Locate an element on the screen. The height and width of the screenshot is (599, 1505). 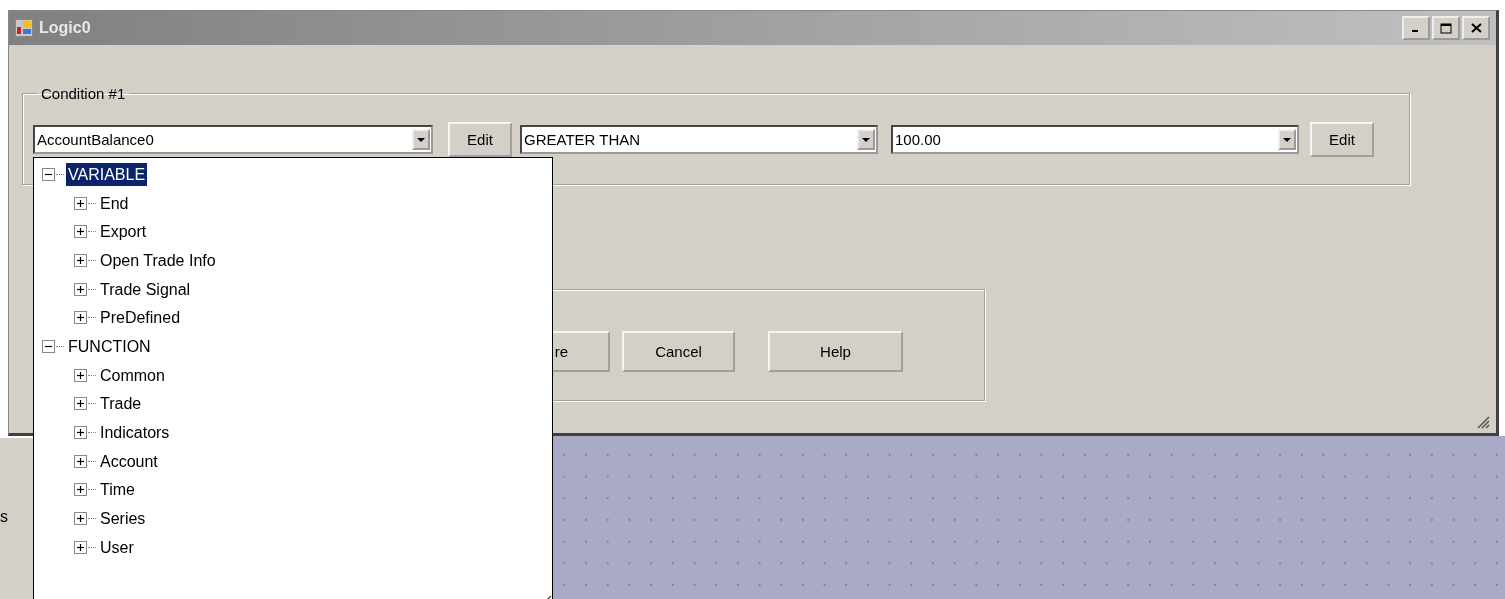
tree-item: Trade Signal is located at coordinates (145, 289).